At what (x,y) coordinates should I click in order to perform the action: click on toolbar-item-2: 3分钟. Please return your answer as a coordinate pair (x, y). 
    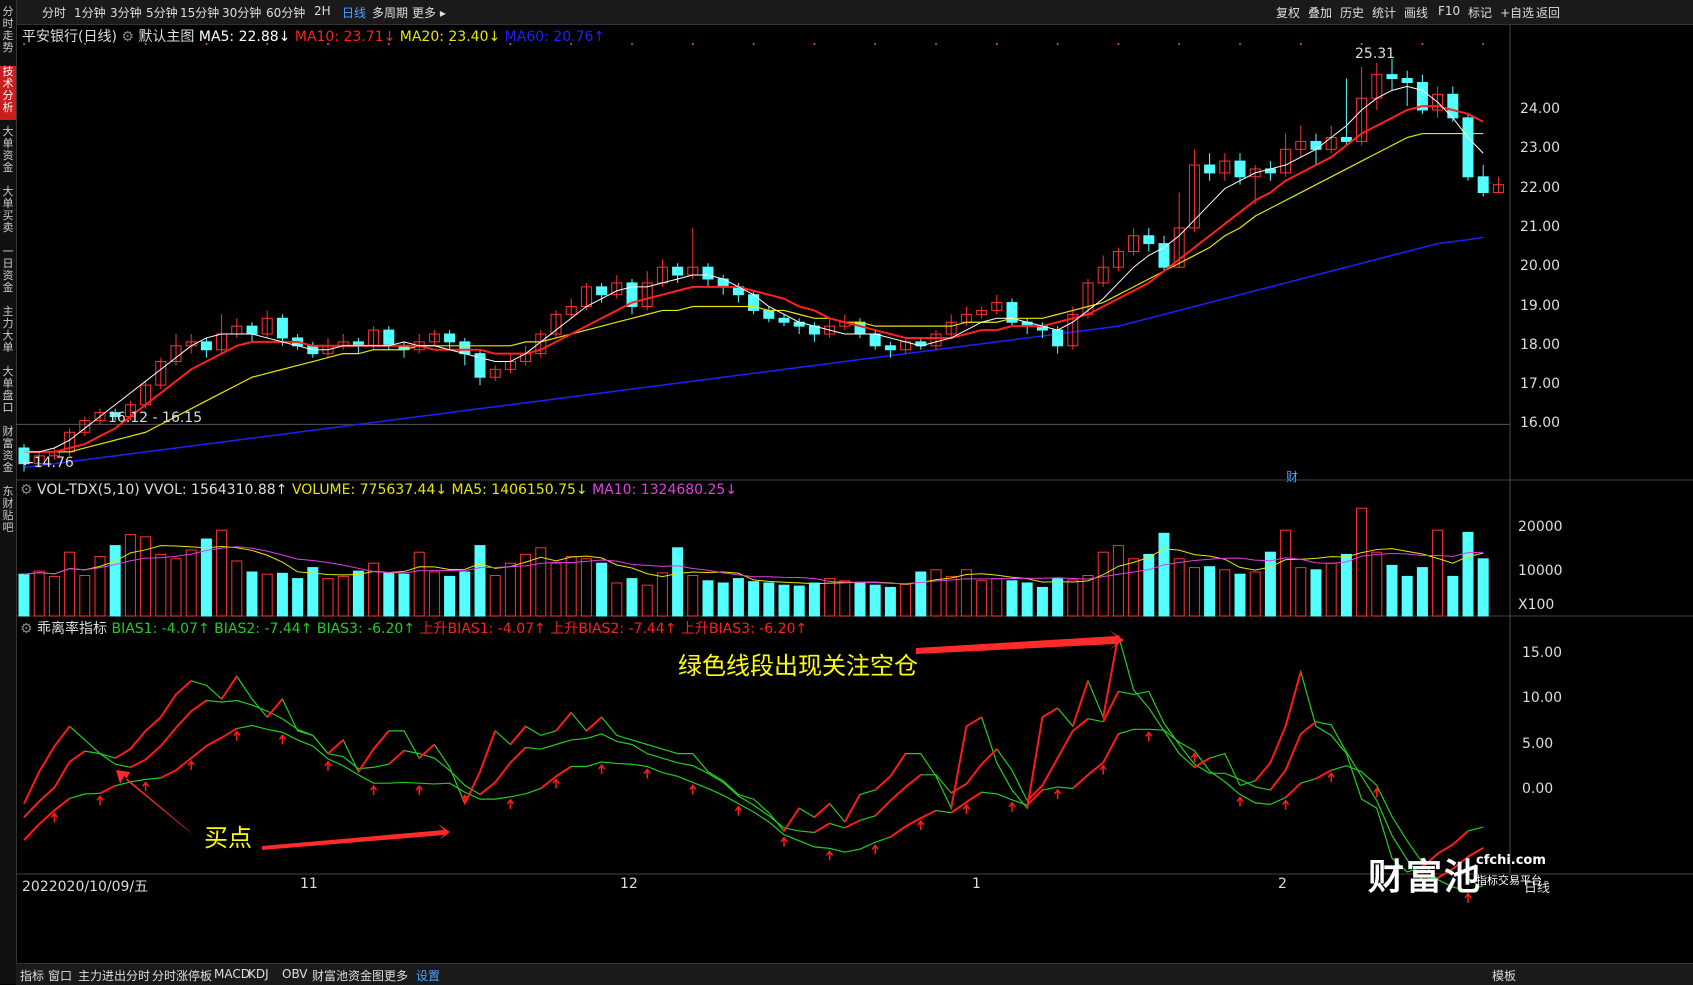
    Looking at the image, I should click on (126, 12).